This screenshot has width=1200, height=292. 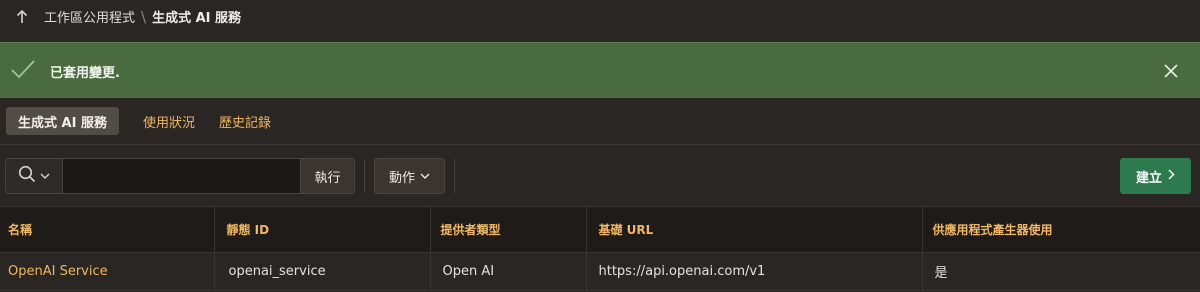 I want to click on column-header-base-url: 基礎 URL, so click(x=754, y=229).